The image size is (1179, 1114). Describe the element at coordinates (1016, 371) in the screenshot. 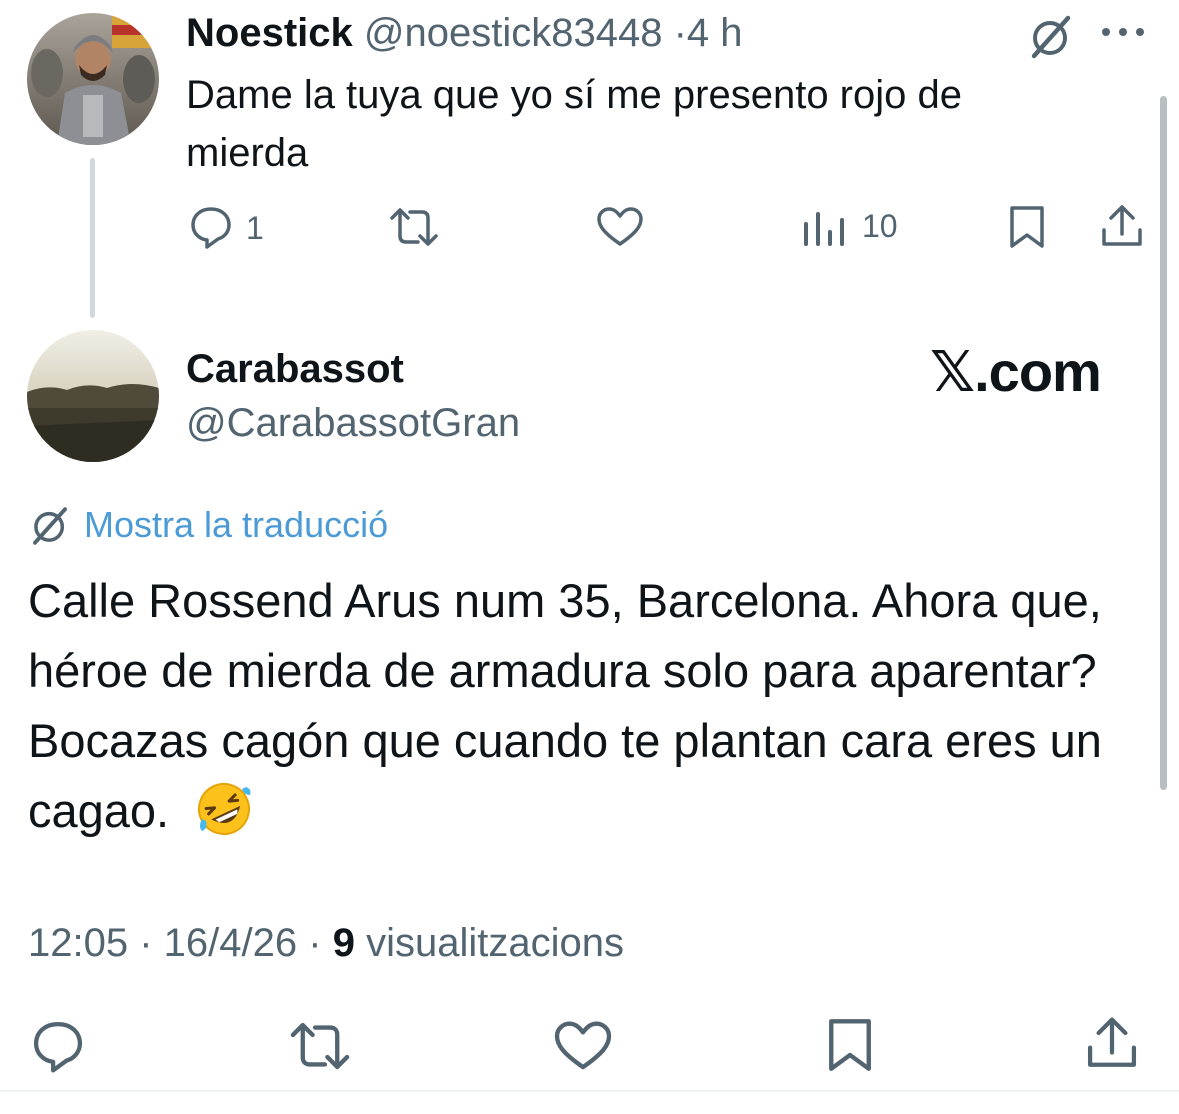

I see `brand-watermark: 𝕏.com` at that location.